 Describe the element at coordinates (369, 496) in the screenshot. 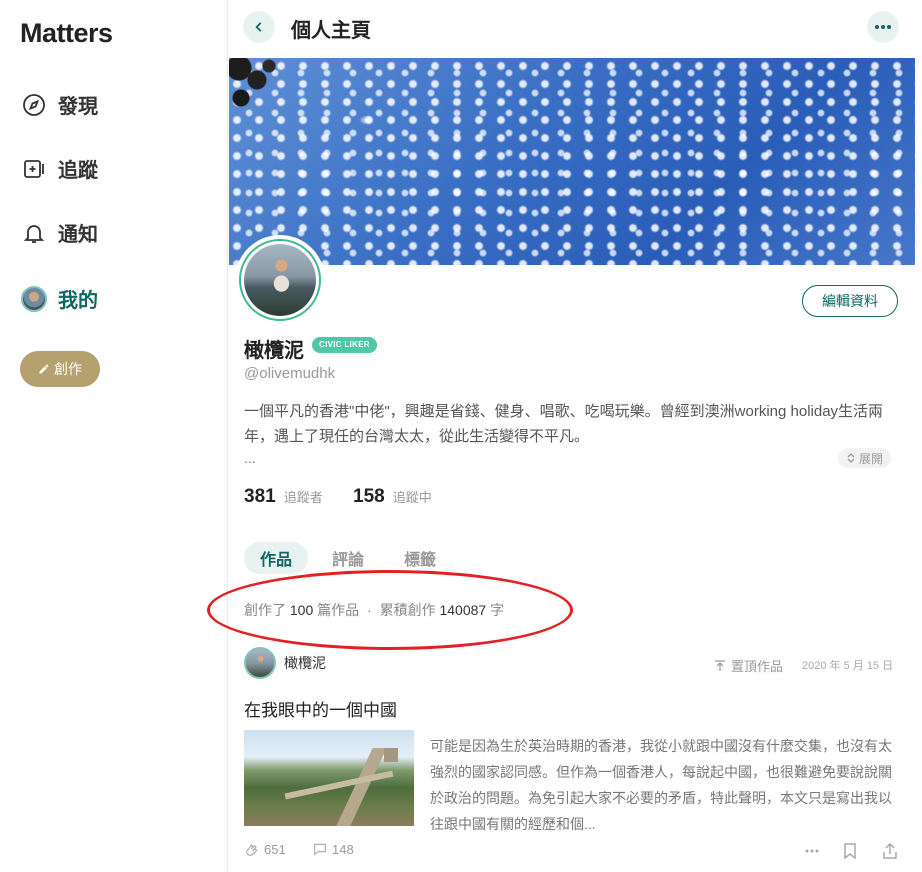

I see `following-count: 158` at that location.